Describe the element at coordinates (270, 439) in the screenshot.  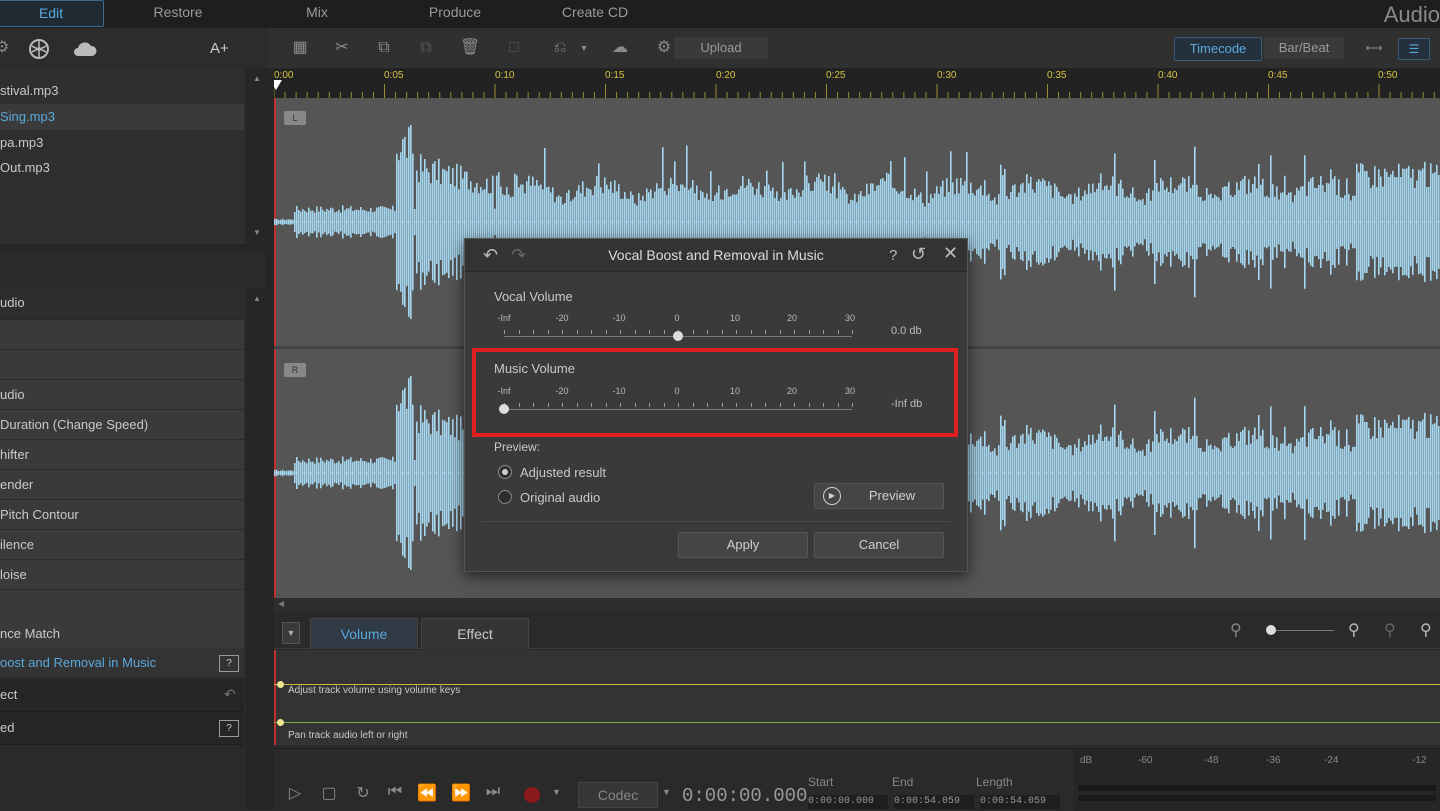
I see `vertical-splitter` at that location.